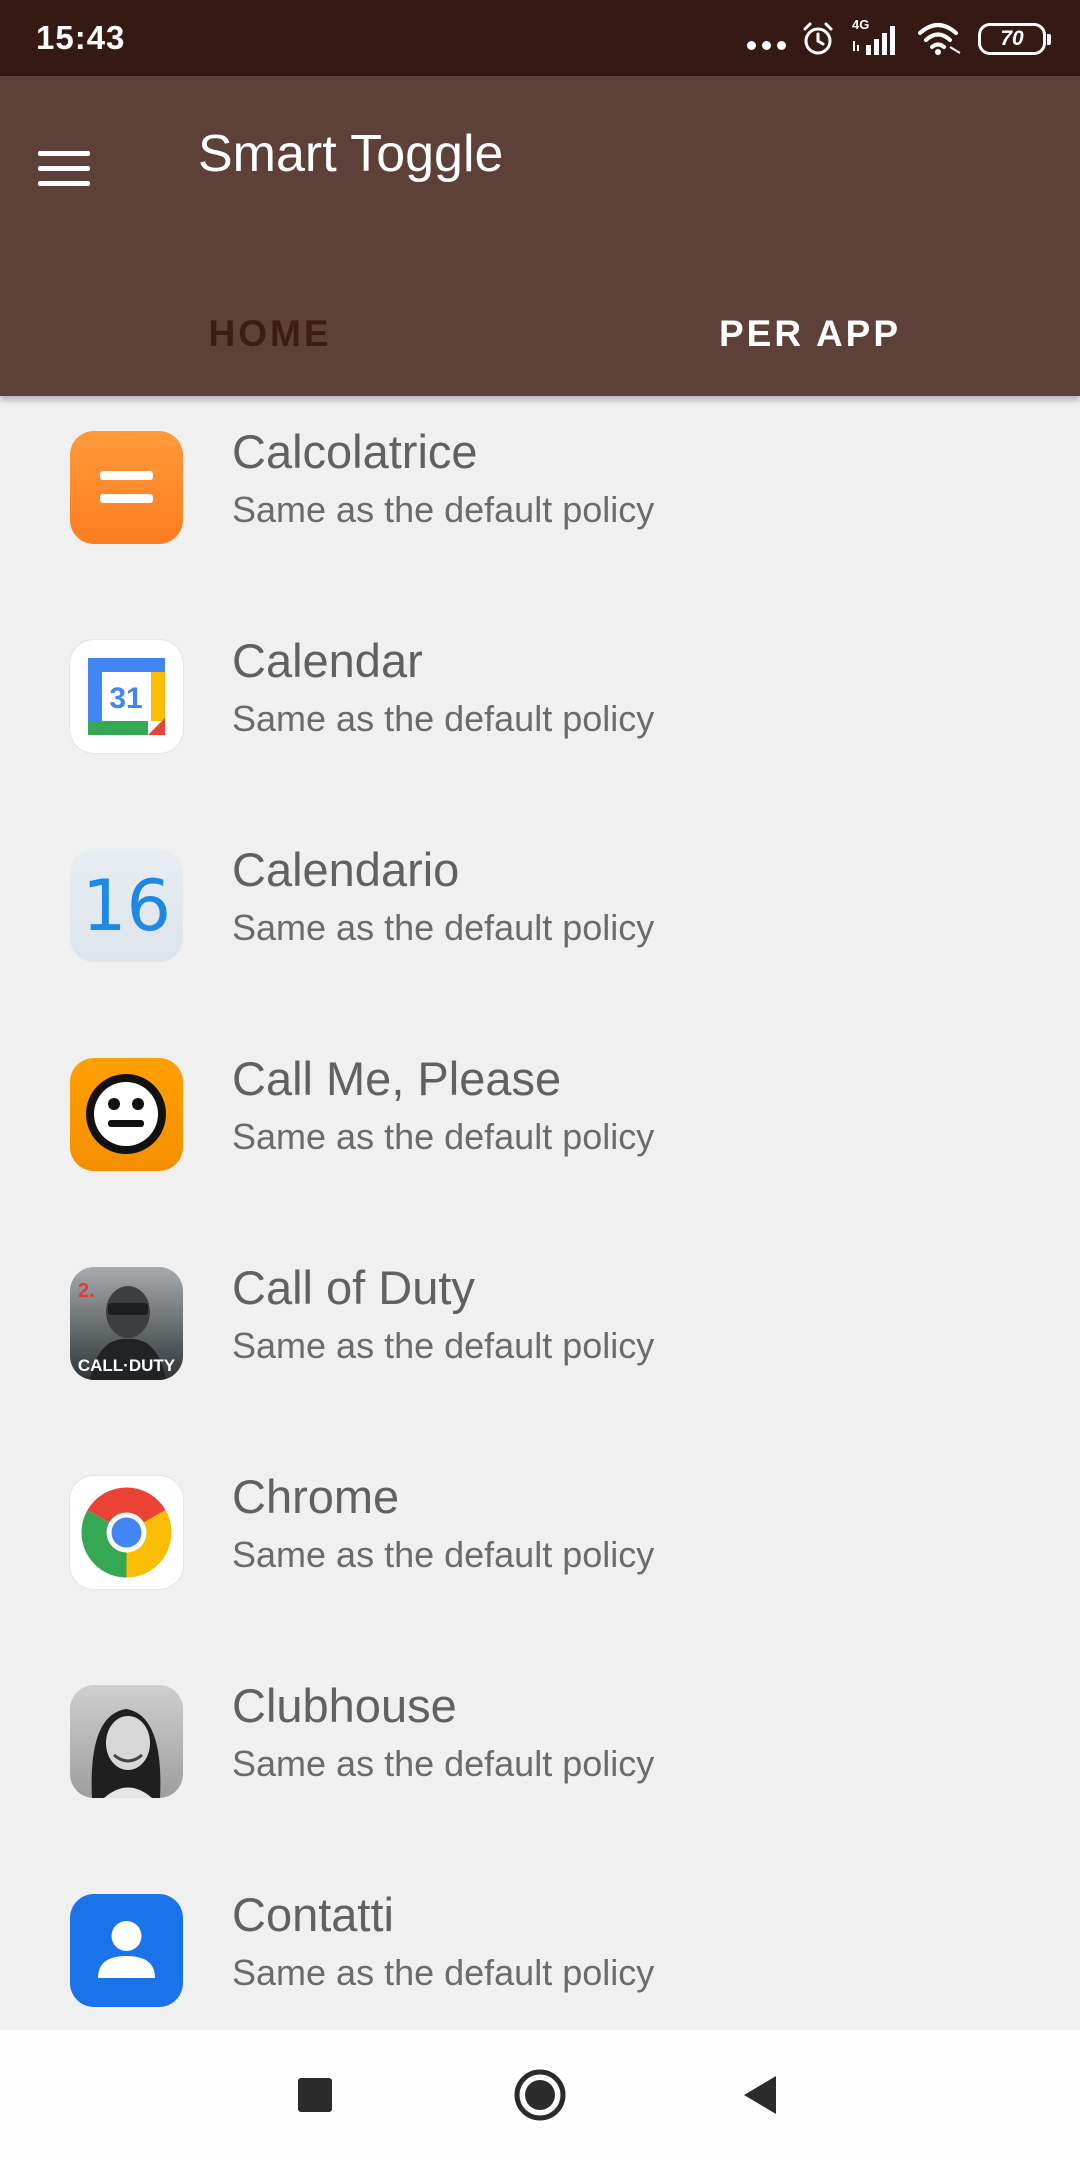 This screenshot has height=2160, width=1080. I want to click on app-name: Calendar, so click(327, 660).